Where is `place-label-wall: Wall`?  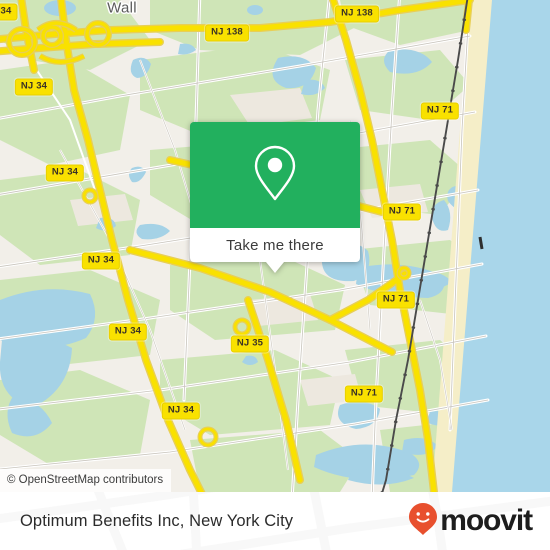 place-label-wall: Wall is located at coordinates (122, 8).